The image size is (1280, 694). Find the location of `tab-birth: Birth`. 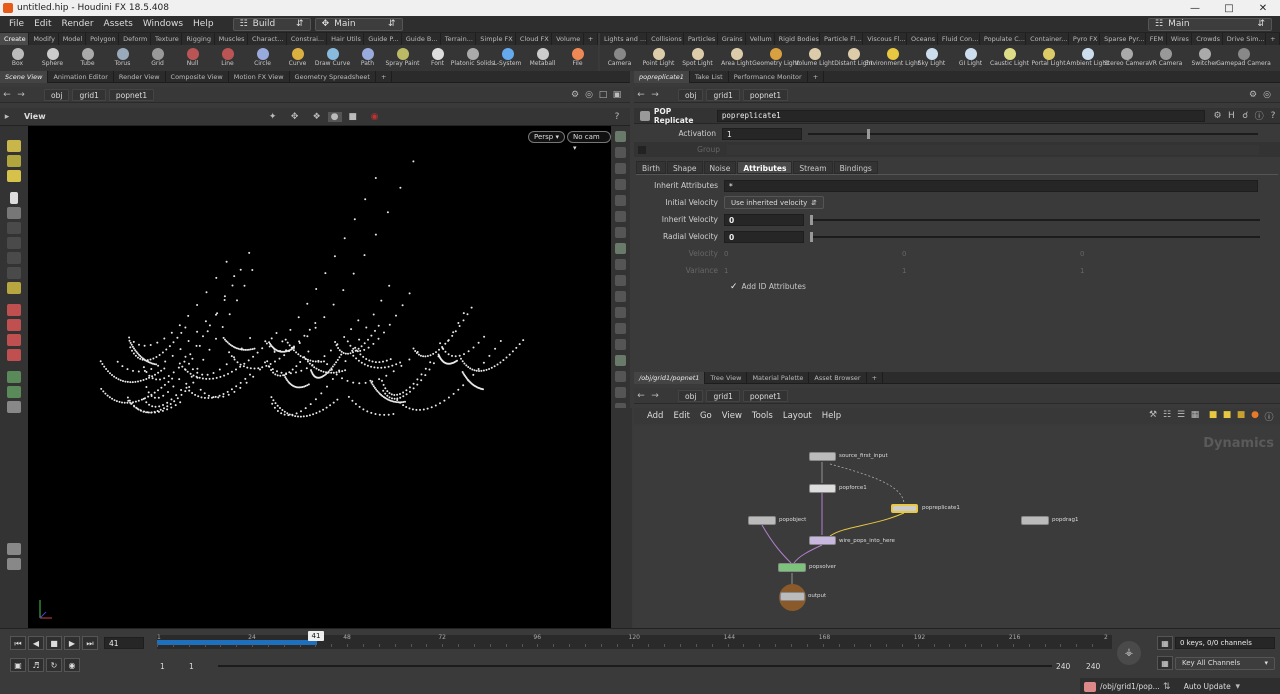

tab-birth: Birth is located at coordinates (651, 167).